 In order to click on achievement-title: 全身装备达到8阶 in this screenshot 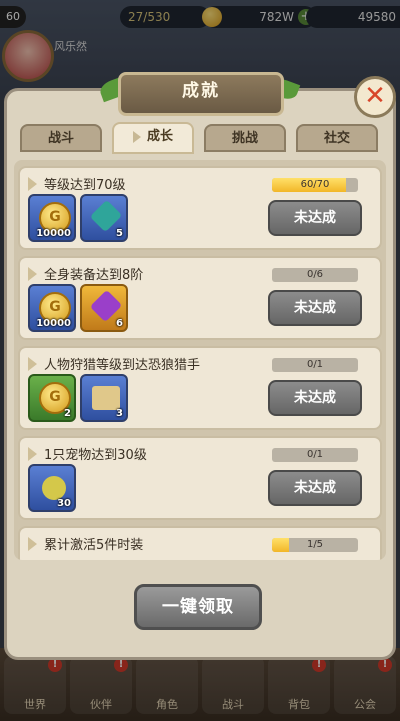, I will do `click(94, 275)`.